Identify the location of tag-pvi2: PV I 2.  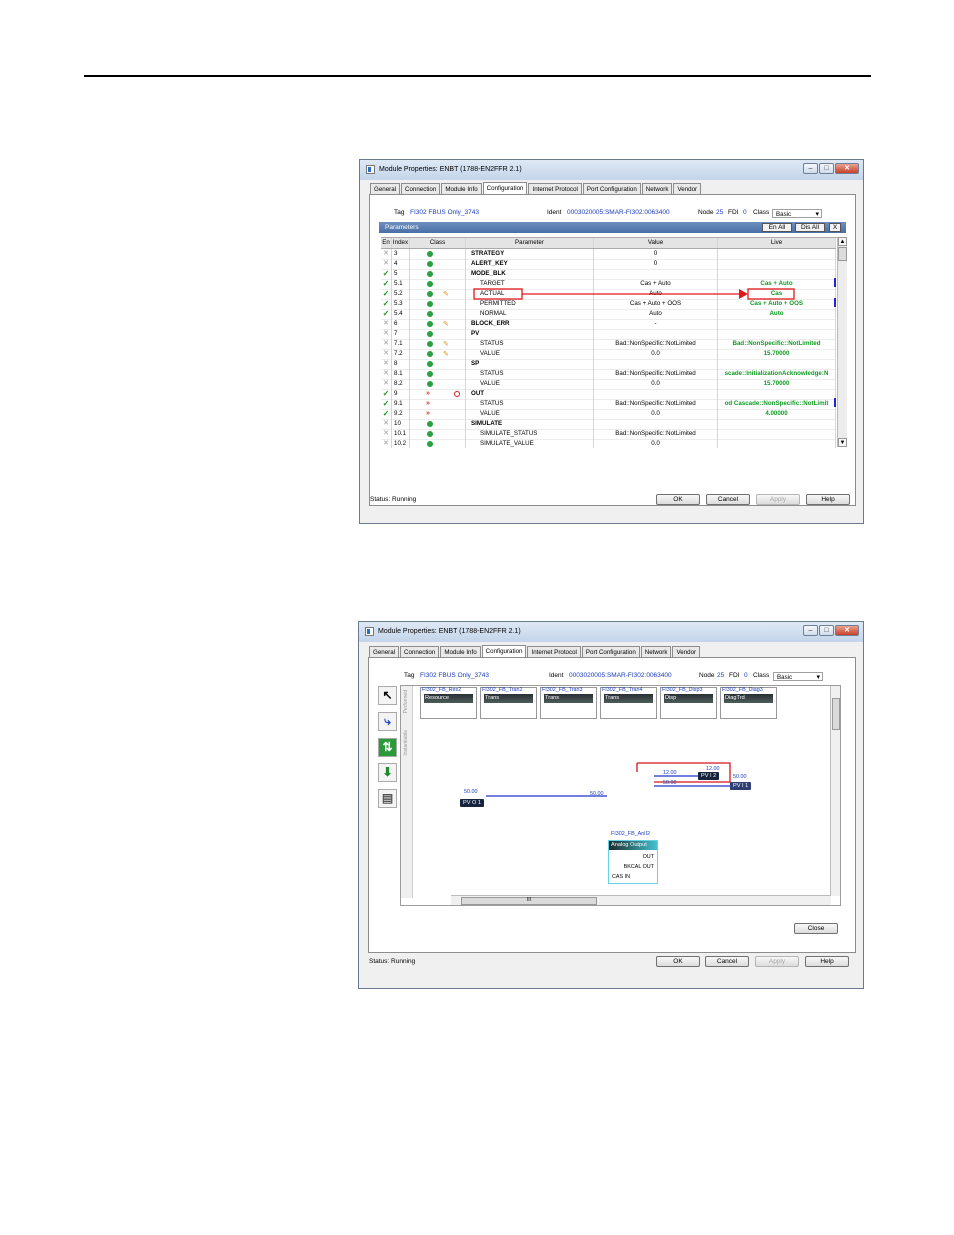
(709, 776).